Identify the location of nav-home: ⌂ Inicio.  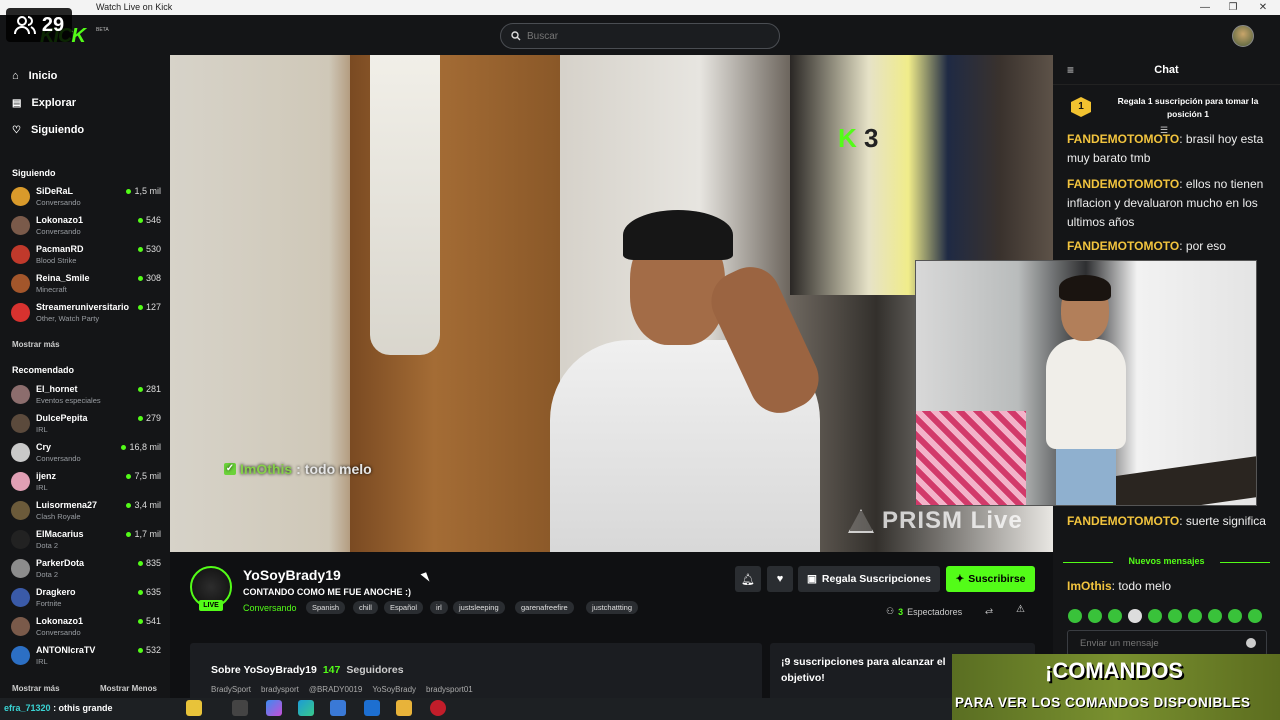
(34, 76).